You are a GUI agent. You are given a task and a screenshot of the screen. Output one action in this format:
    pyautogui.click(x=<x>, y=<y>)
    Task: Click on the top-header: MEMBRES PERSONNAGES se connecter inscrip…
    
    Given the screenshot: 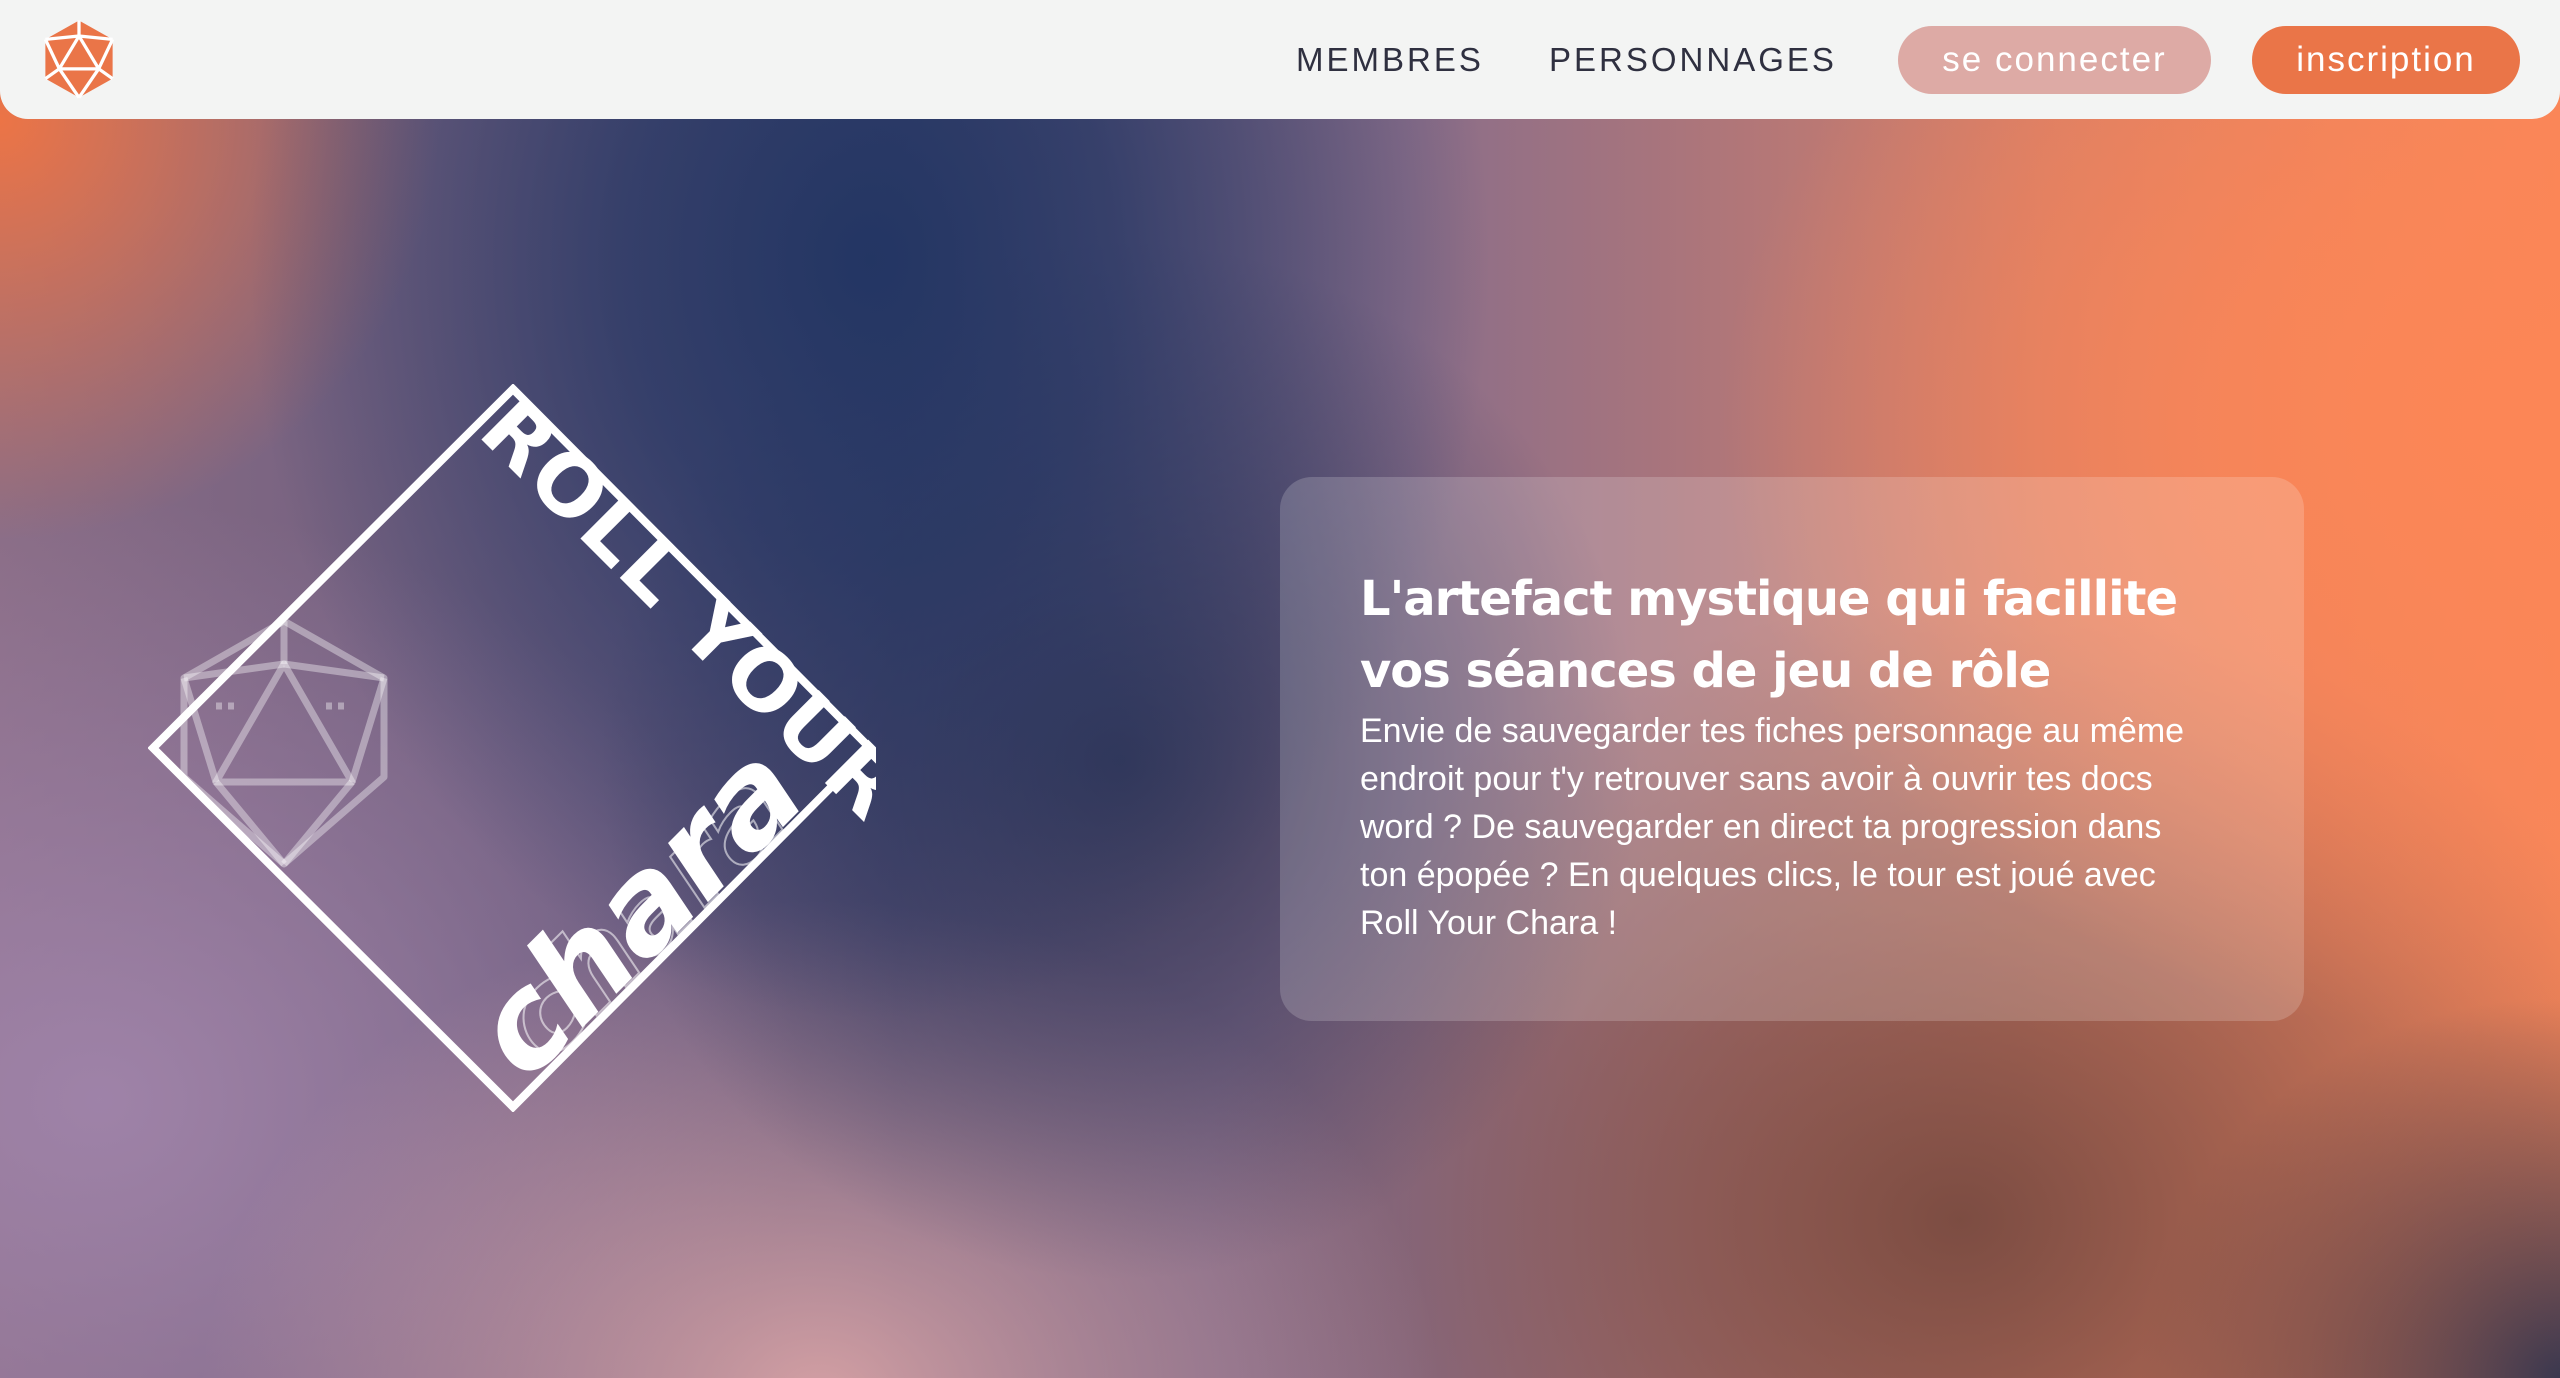 What is the action you would take?
    pyautogui.click(x=1280, y=59)
    